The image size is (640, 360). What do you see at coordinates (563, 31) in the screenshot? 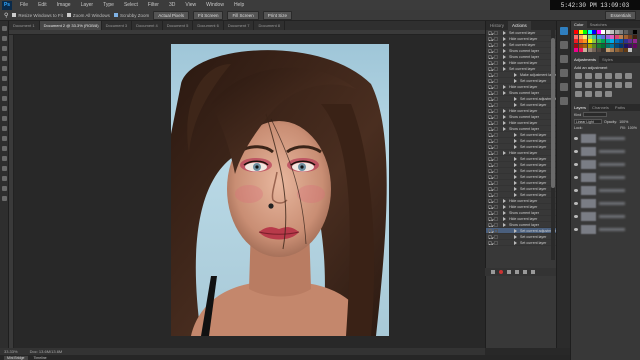
I see `color-panel-icon` at bounding box center [563, 31].